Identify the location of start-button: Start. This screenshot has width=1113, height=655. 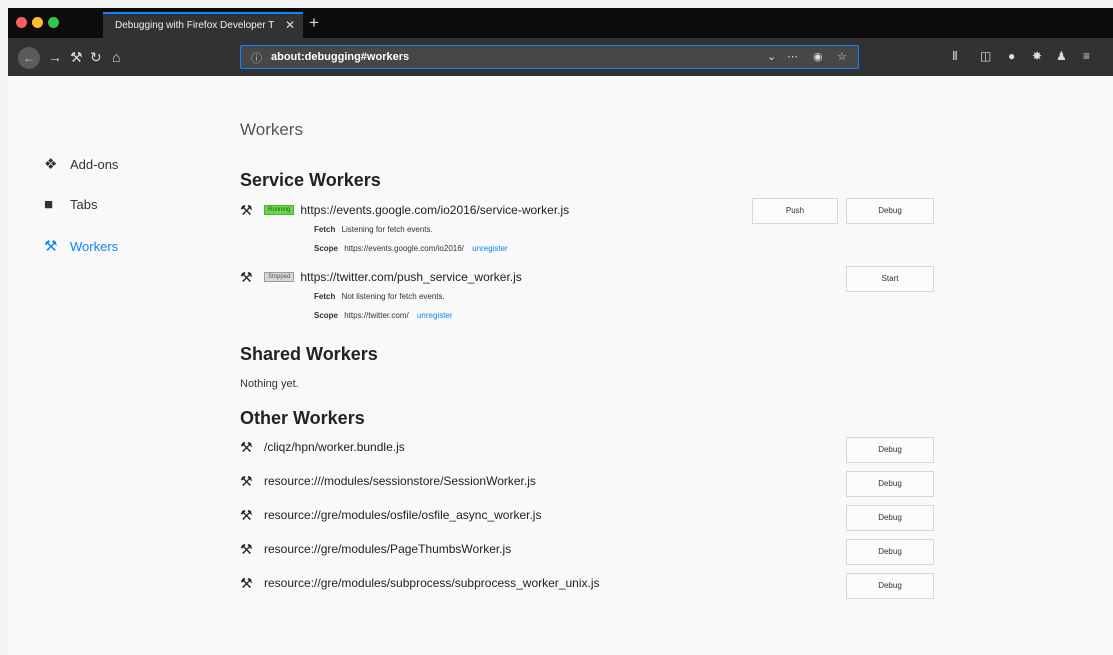
(890, 279).